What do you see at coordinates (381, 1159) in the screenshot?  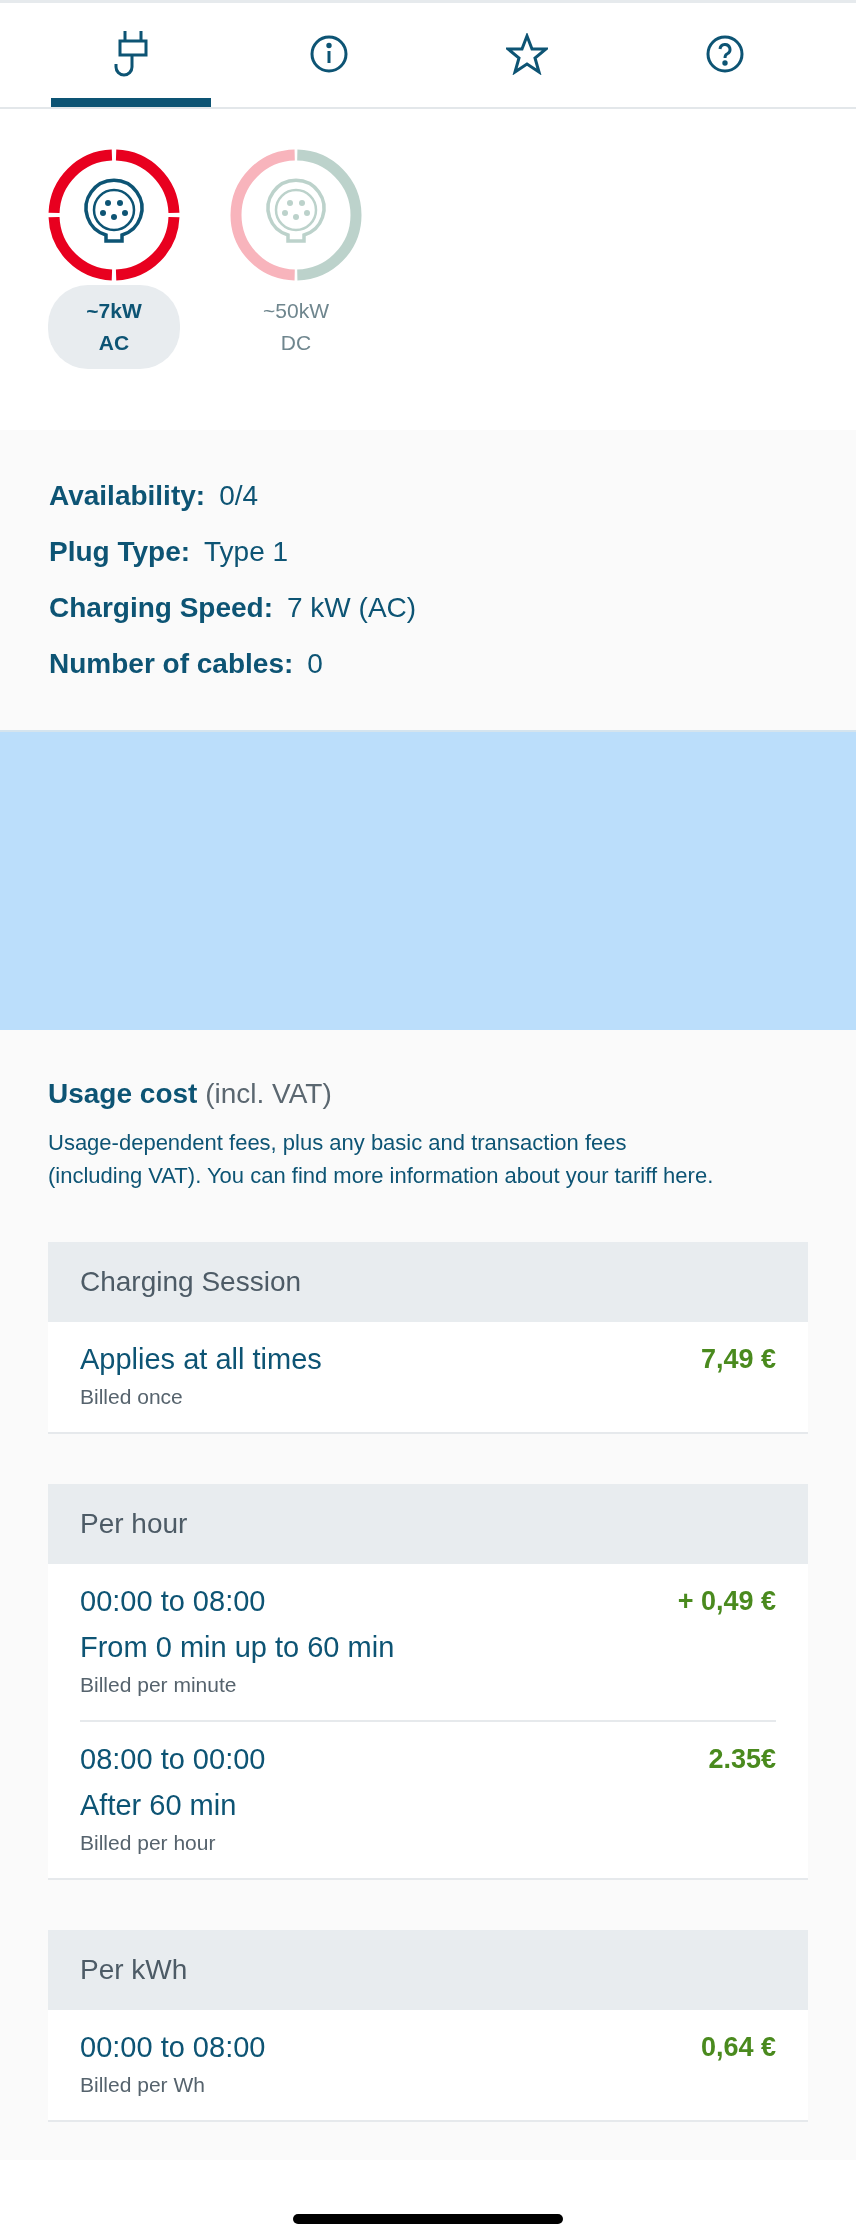 I see `description: Usage-dependent fees, plus any basic and transaction fees (including VAT). You can find more information about your tariff here.` at bounding box center [381, 1159].